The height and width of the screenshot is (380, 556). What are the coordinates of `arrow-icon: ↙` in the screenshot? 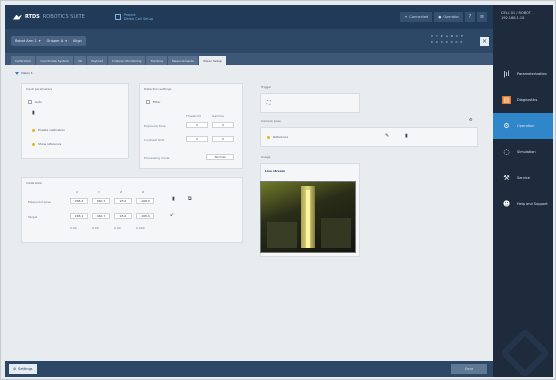 It's located at (172, 215).